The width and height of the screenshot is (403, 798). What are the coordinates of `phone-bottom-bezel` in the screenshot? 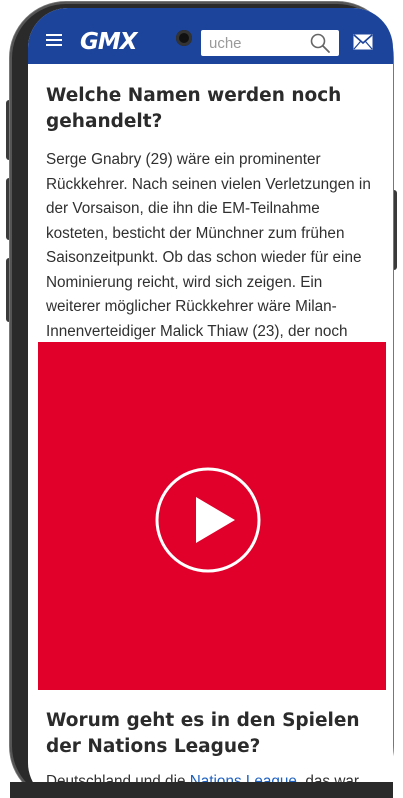 It's located at (201, 790).